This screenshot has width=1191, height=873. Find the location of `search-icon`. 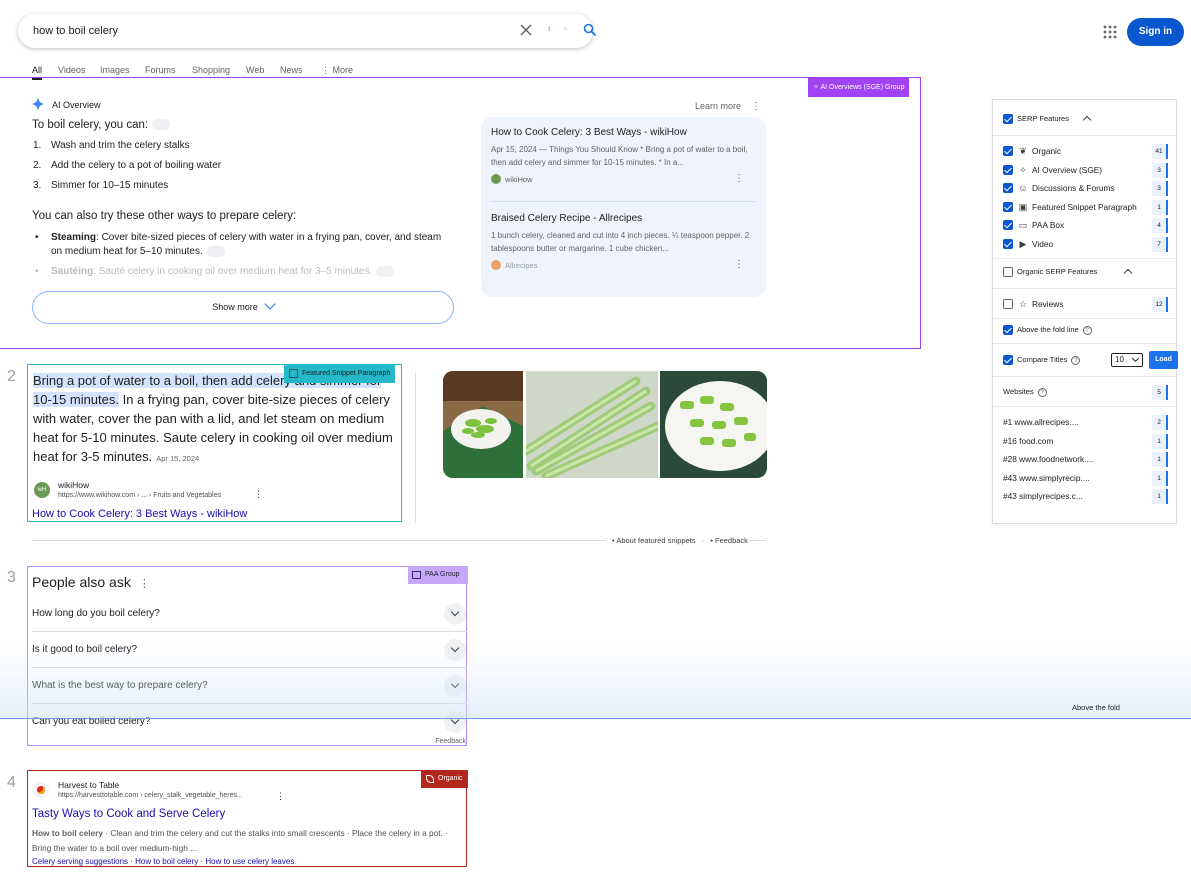

search-icon is located at coordinates (590, 30).